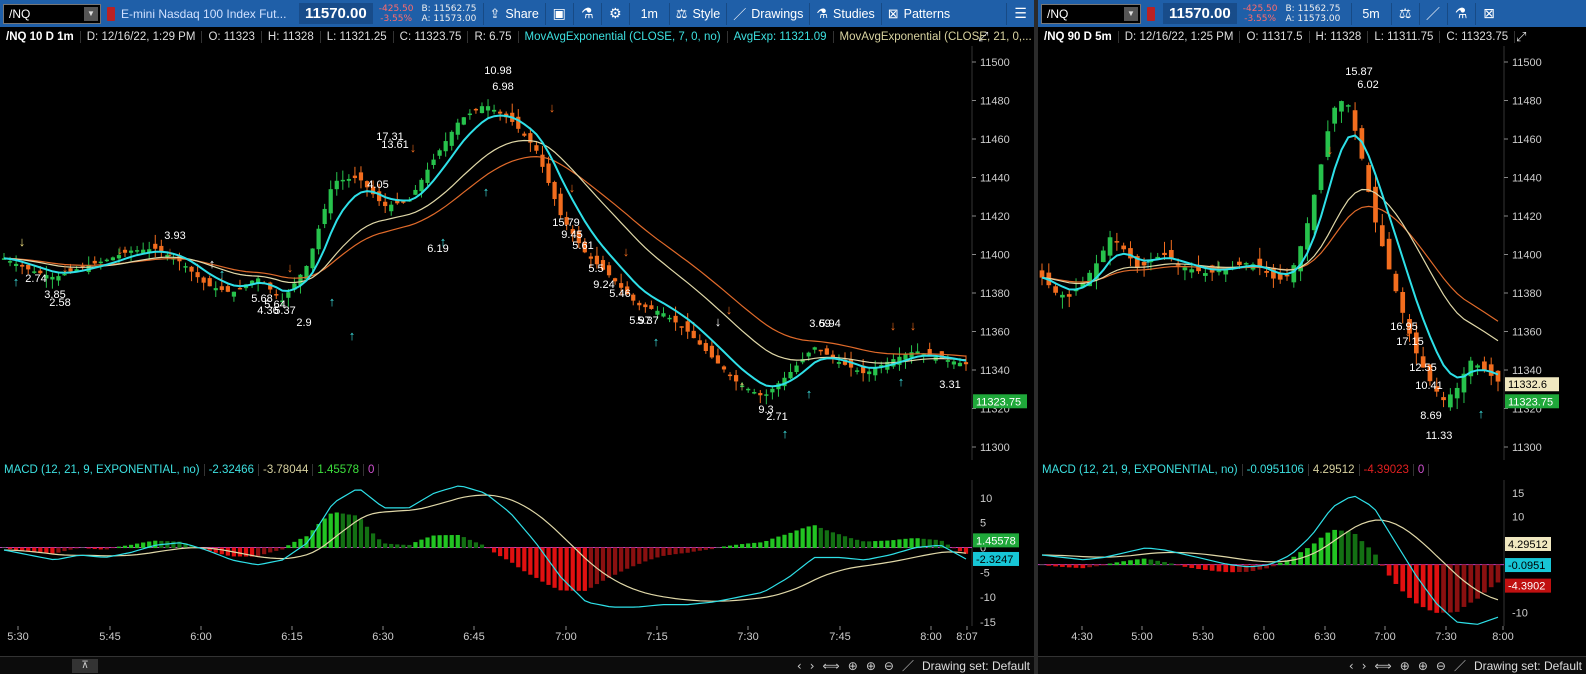  What do you see at coordinates (893, 325) in the screenshot?
I see `signal-arrow-icon: ↓` at bounding box center [893, 325].